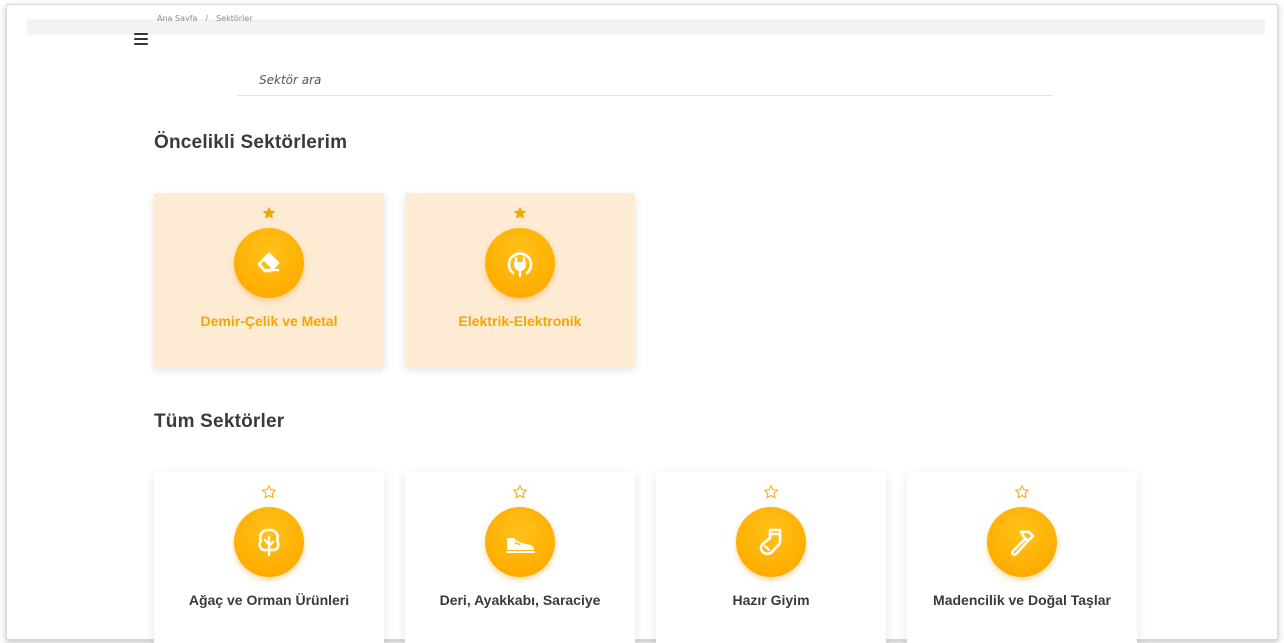 The image size is (1284, 643). I want to click on sector-card-agac: Ağaç ve Orman Ürünleri, so click(269, 557).